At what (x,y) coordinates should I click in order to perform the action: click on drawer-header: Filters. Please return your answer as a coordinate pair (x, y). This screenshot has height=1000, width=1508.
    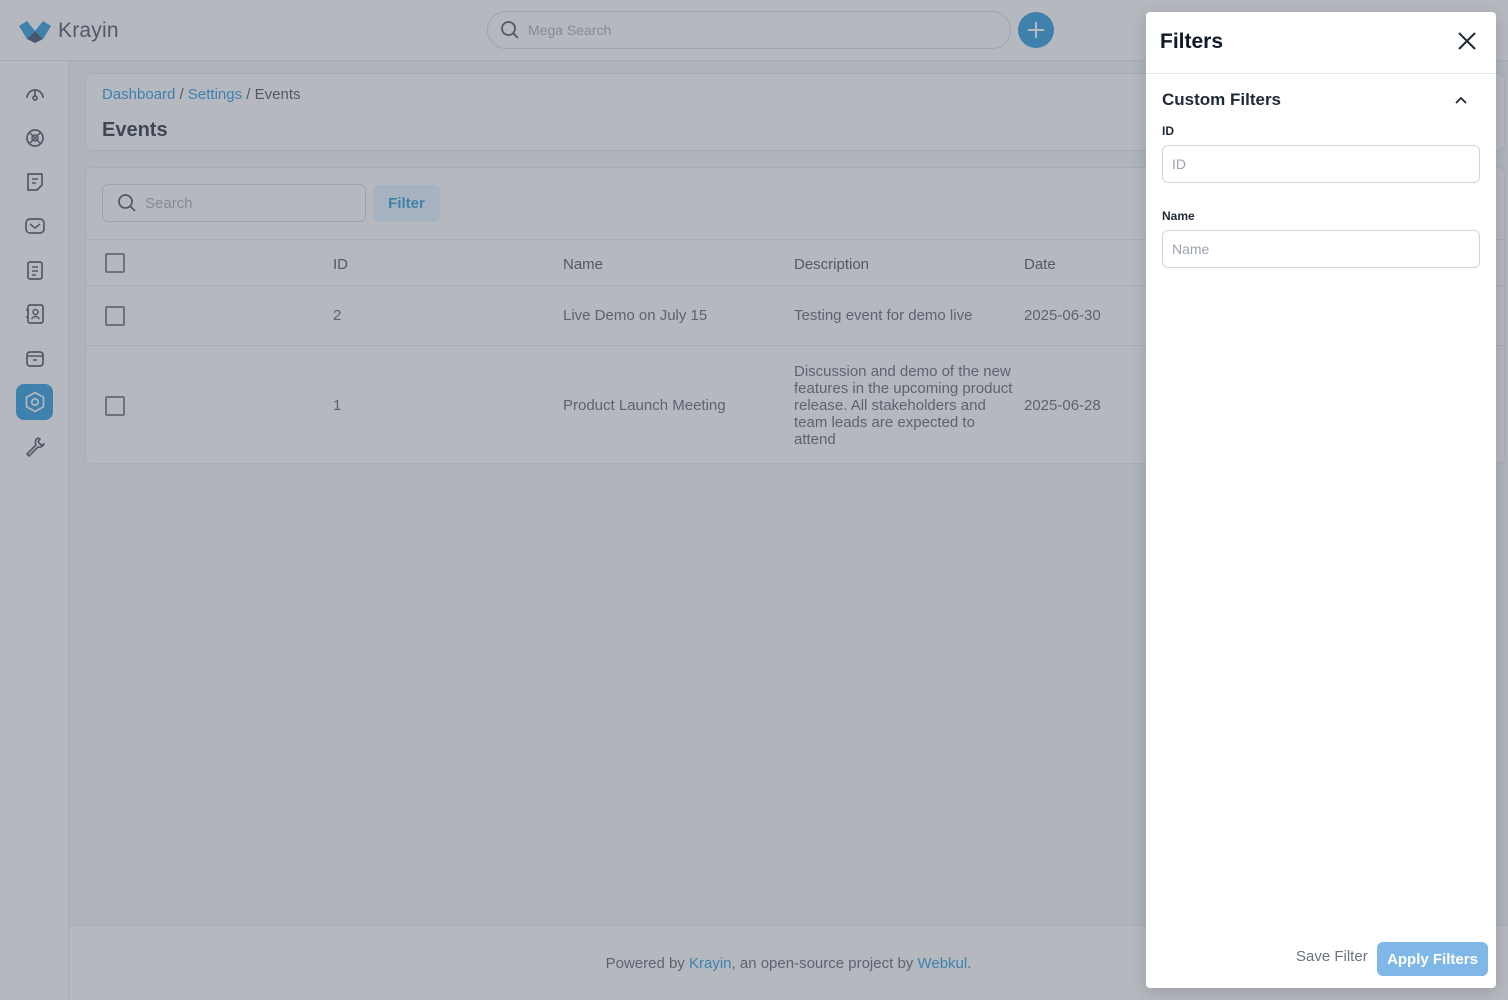
    Looking at the image, I should click on (1321, 43).